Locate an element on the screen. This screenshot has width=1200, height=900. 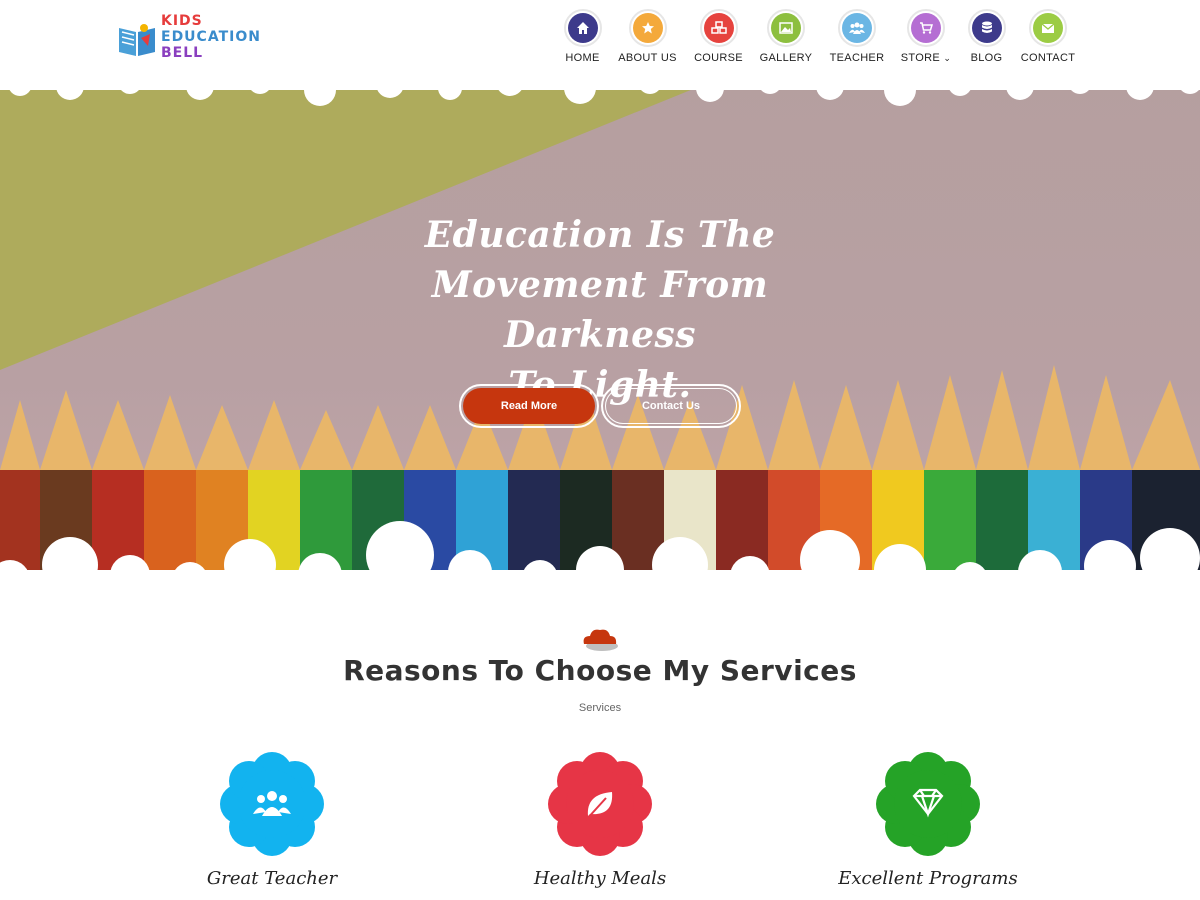
nav-label-home: HOME is located at coordinates (582, 58).